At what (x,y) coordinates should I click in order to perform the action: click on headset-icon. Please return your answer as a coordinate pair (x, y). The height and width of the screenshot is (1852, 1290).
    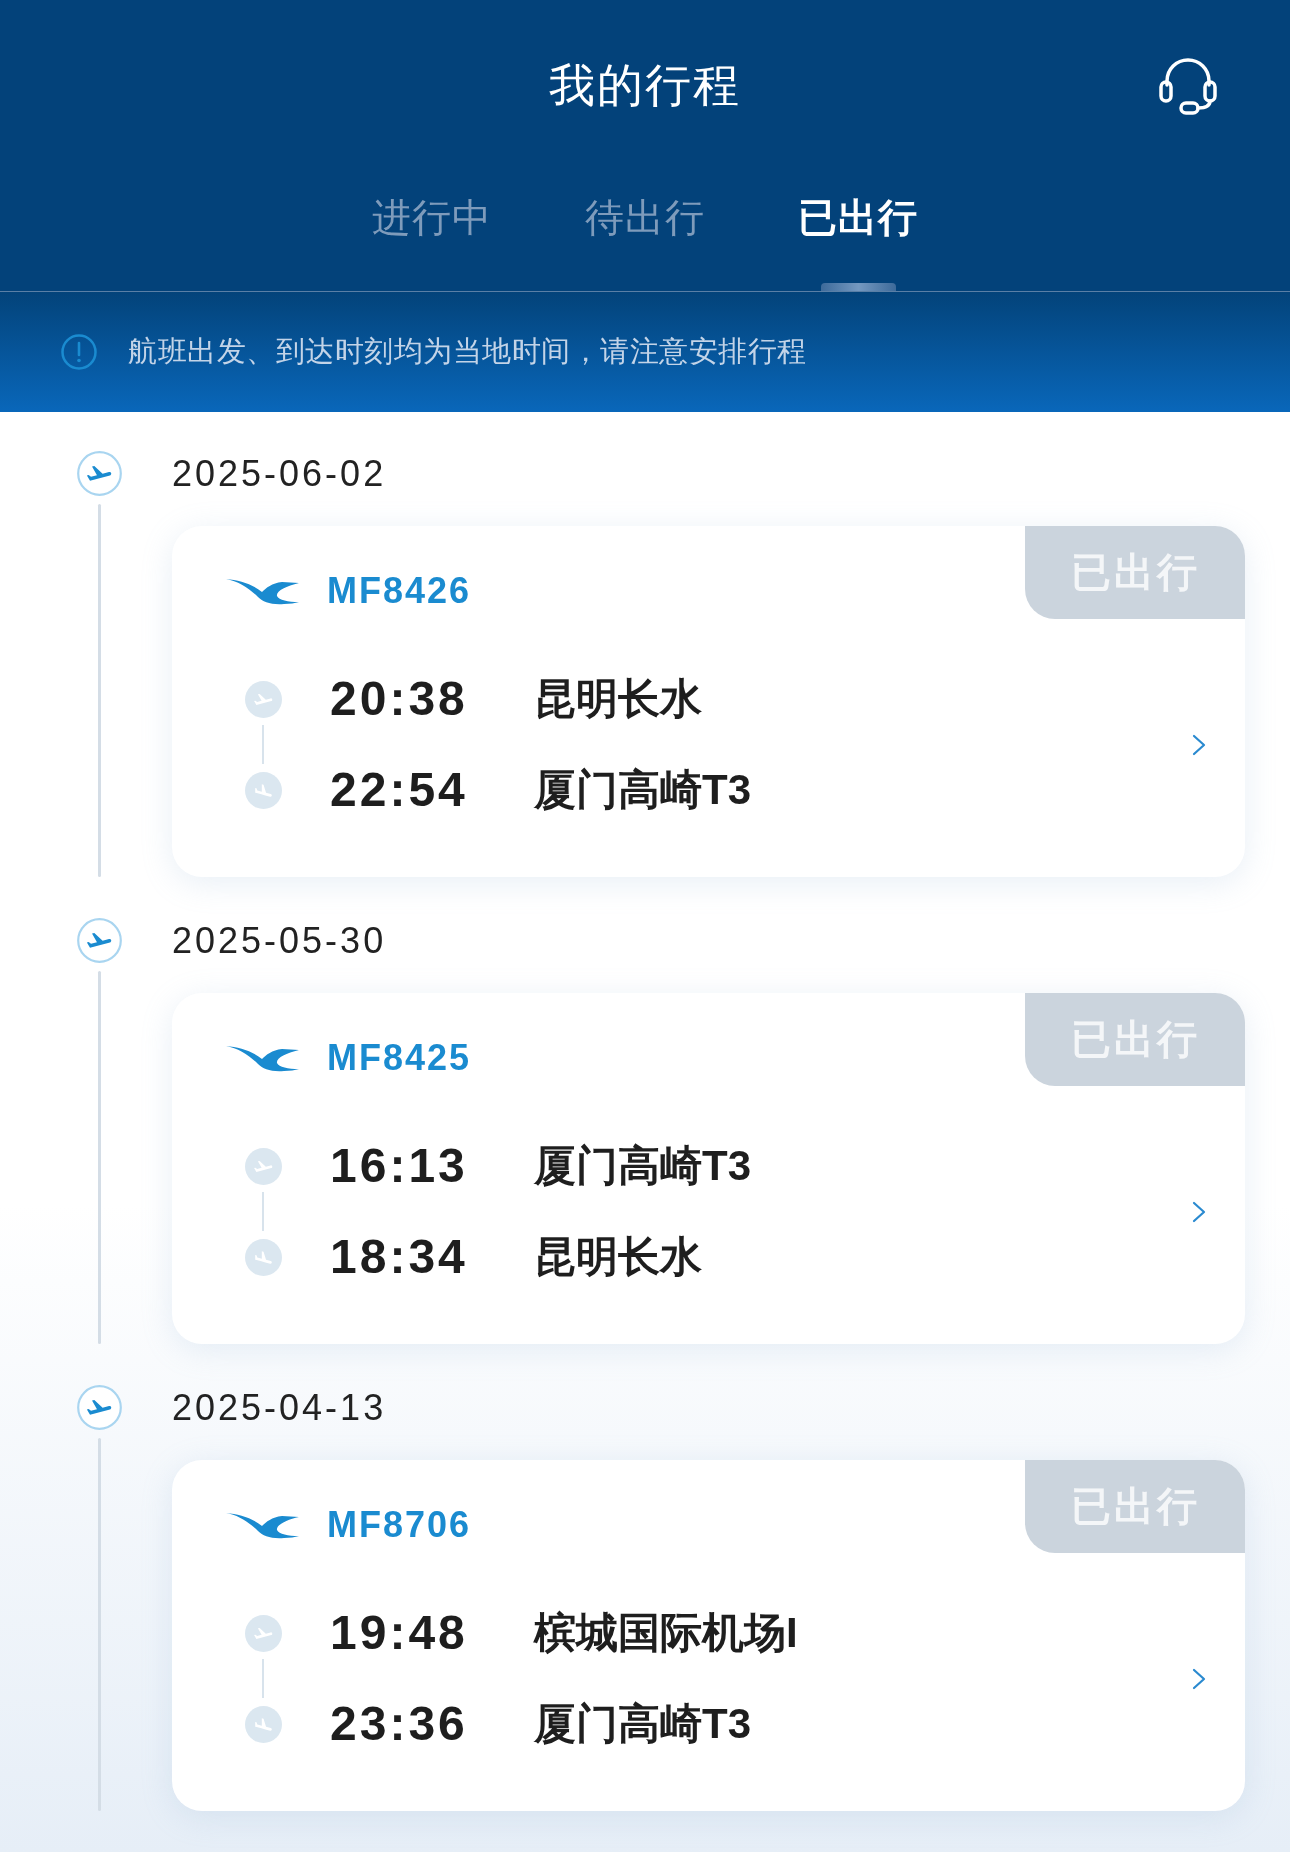
    Looking at the image, I should click on (1188, 86).